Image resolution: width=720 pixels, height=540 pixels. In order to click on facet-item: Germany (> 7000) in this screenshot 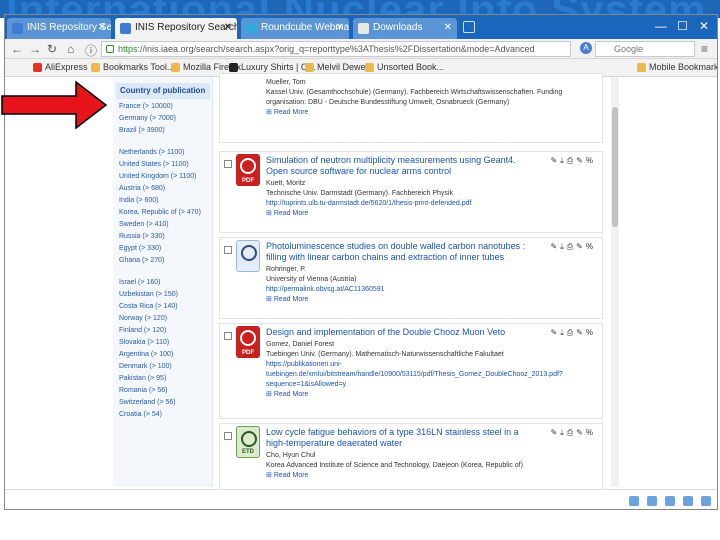, I will do `click(147, 118)`.